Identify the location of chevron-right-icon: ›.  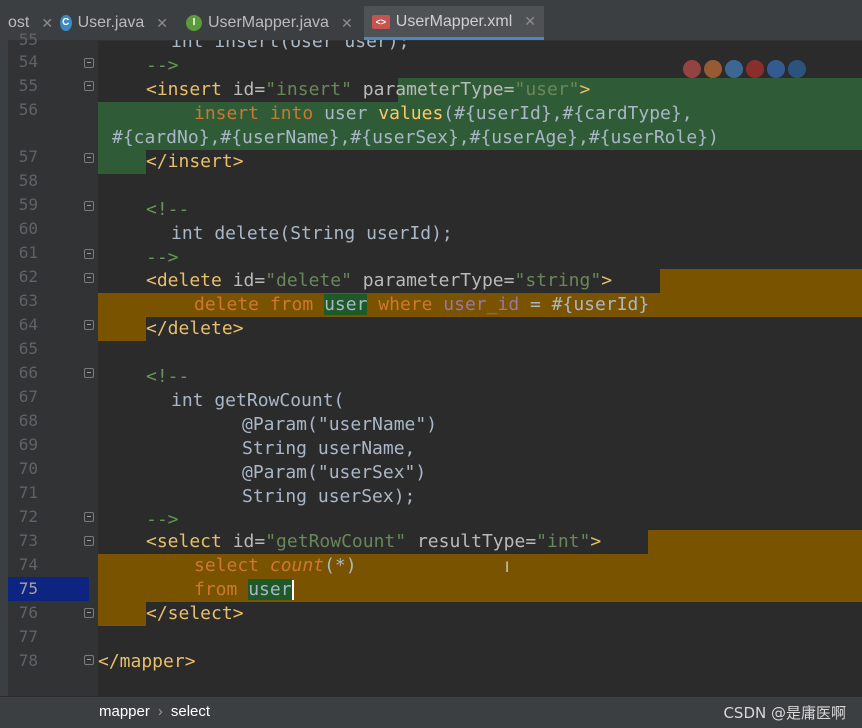
(160, 711).